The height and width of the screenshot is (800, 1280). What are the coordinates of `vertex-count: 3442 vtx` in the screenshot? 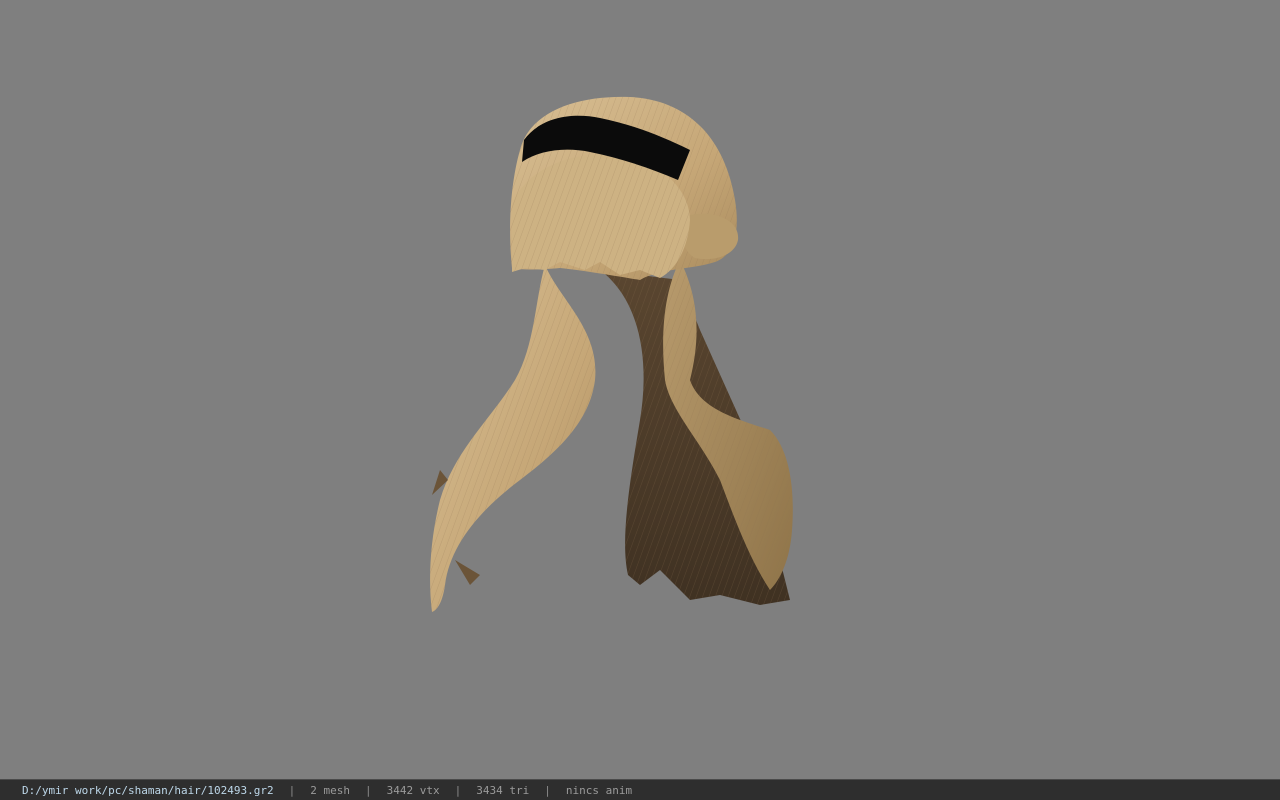 It's located at (413, 790).